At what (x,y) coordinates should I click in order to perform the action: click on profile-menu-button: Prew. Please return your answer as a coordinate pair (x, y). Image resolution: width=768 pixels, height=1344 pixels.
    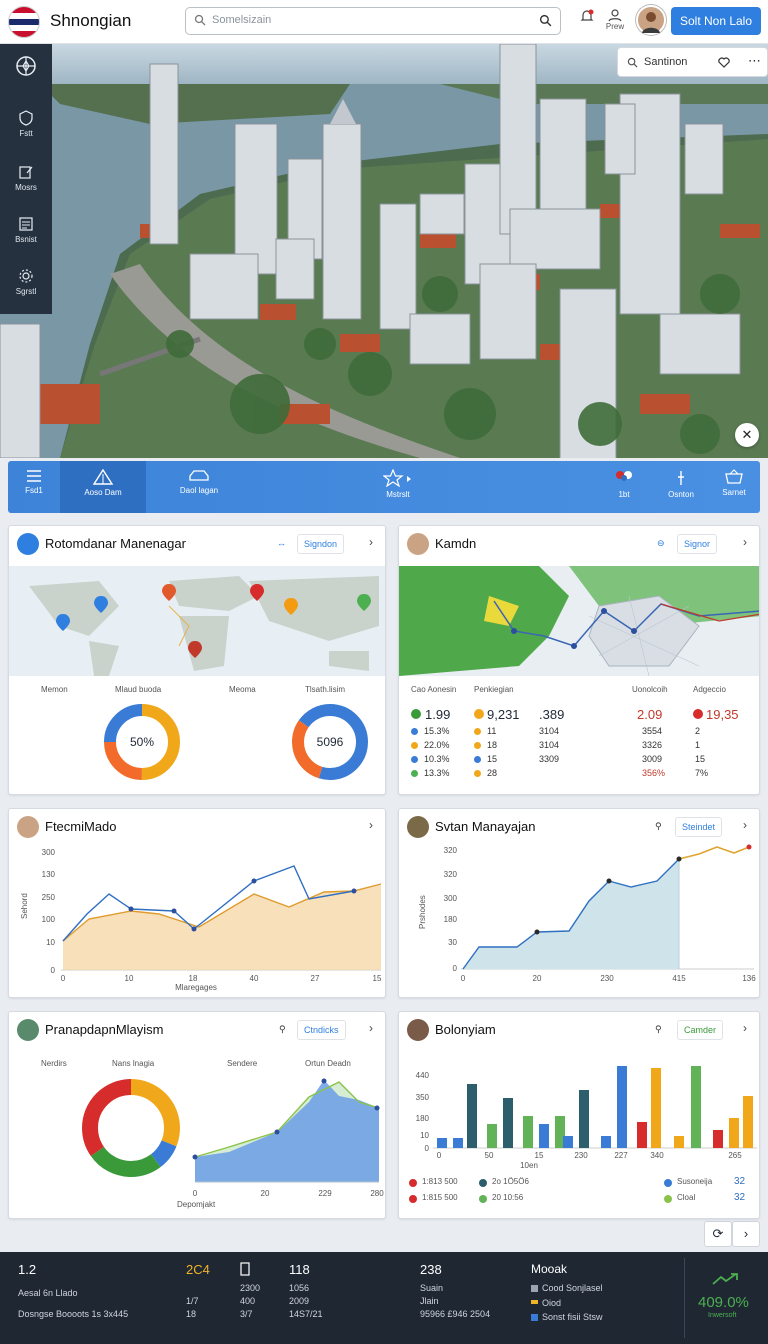
    Looking at the image, I should click on (615, 19).